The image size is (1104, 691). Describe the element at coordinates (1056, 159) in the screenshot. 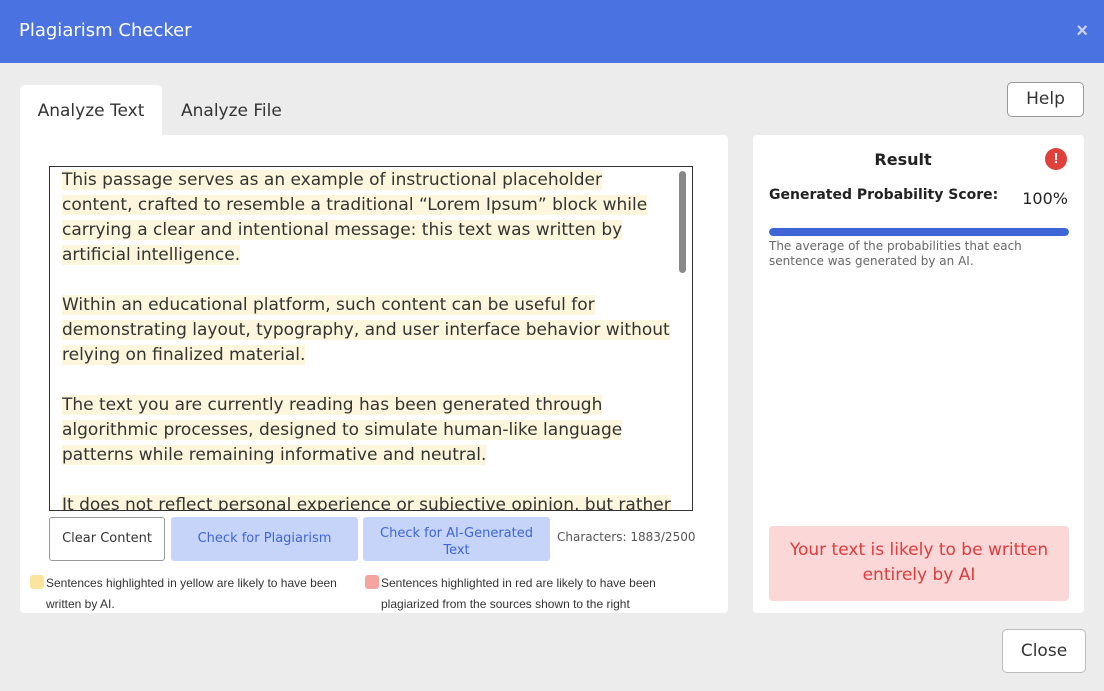

I see `alert-icon: !` at that location.